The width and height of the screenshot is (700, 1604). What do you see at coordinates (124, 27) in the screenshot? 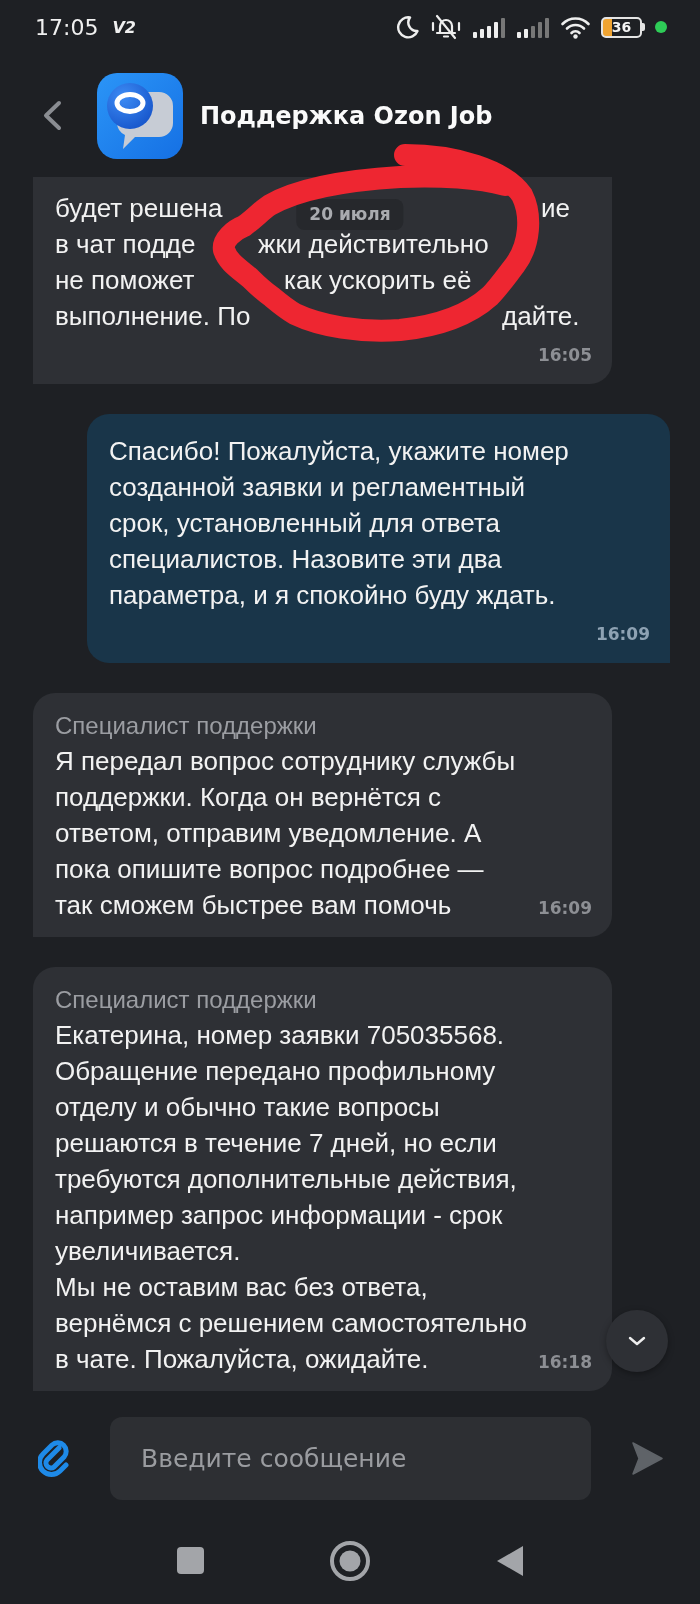
I see `network-label: V2` at bounding box center [124, 27].